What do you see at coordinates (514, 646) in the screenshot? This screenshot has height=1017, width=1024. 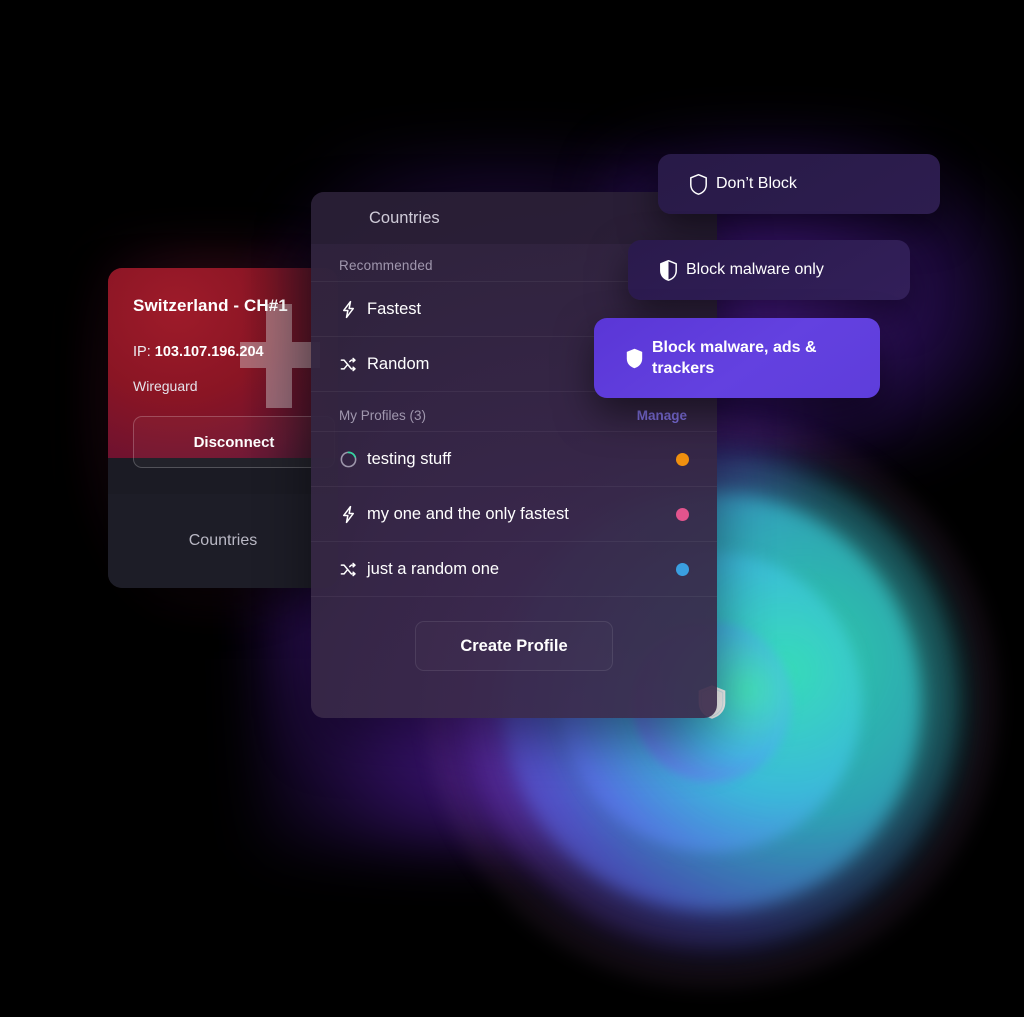 I see `create-profile-button: Create Profile` at bounding box center [514, 646].